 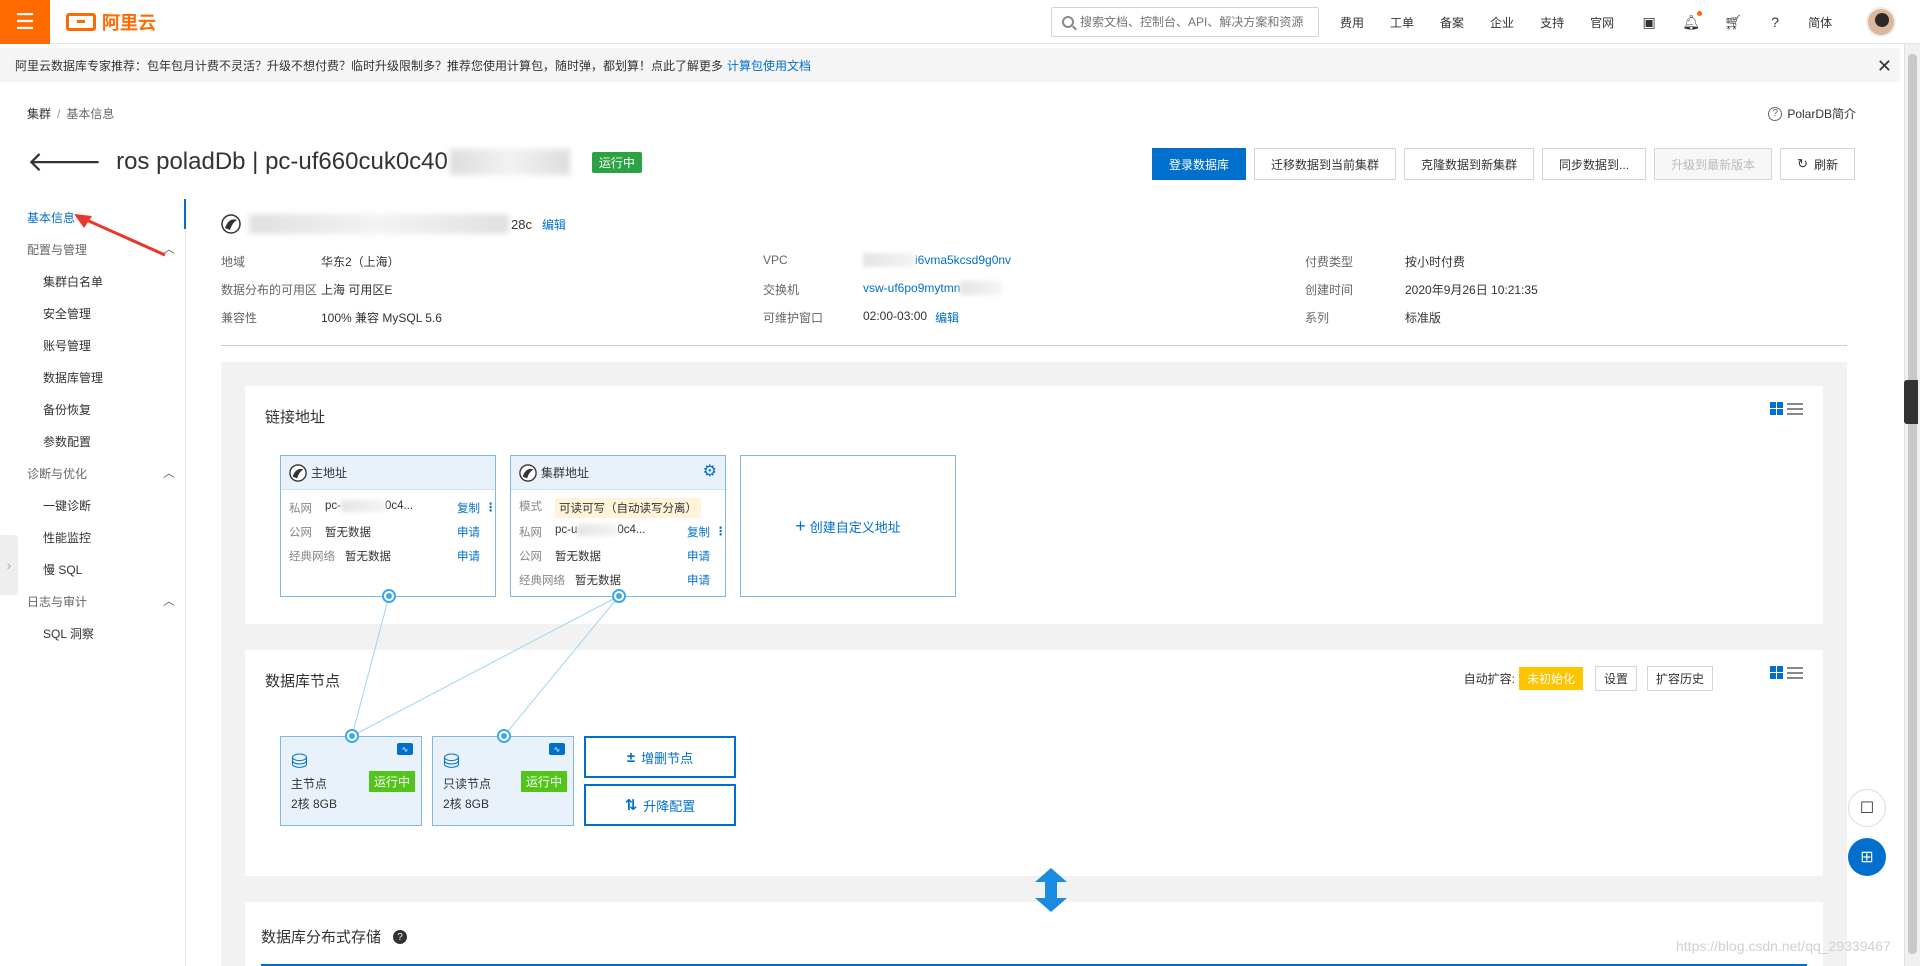 I want to click on sidebar-group-logs: 日志与审计 ︿, so click(x=101, y=601).